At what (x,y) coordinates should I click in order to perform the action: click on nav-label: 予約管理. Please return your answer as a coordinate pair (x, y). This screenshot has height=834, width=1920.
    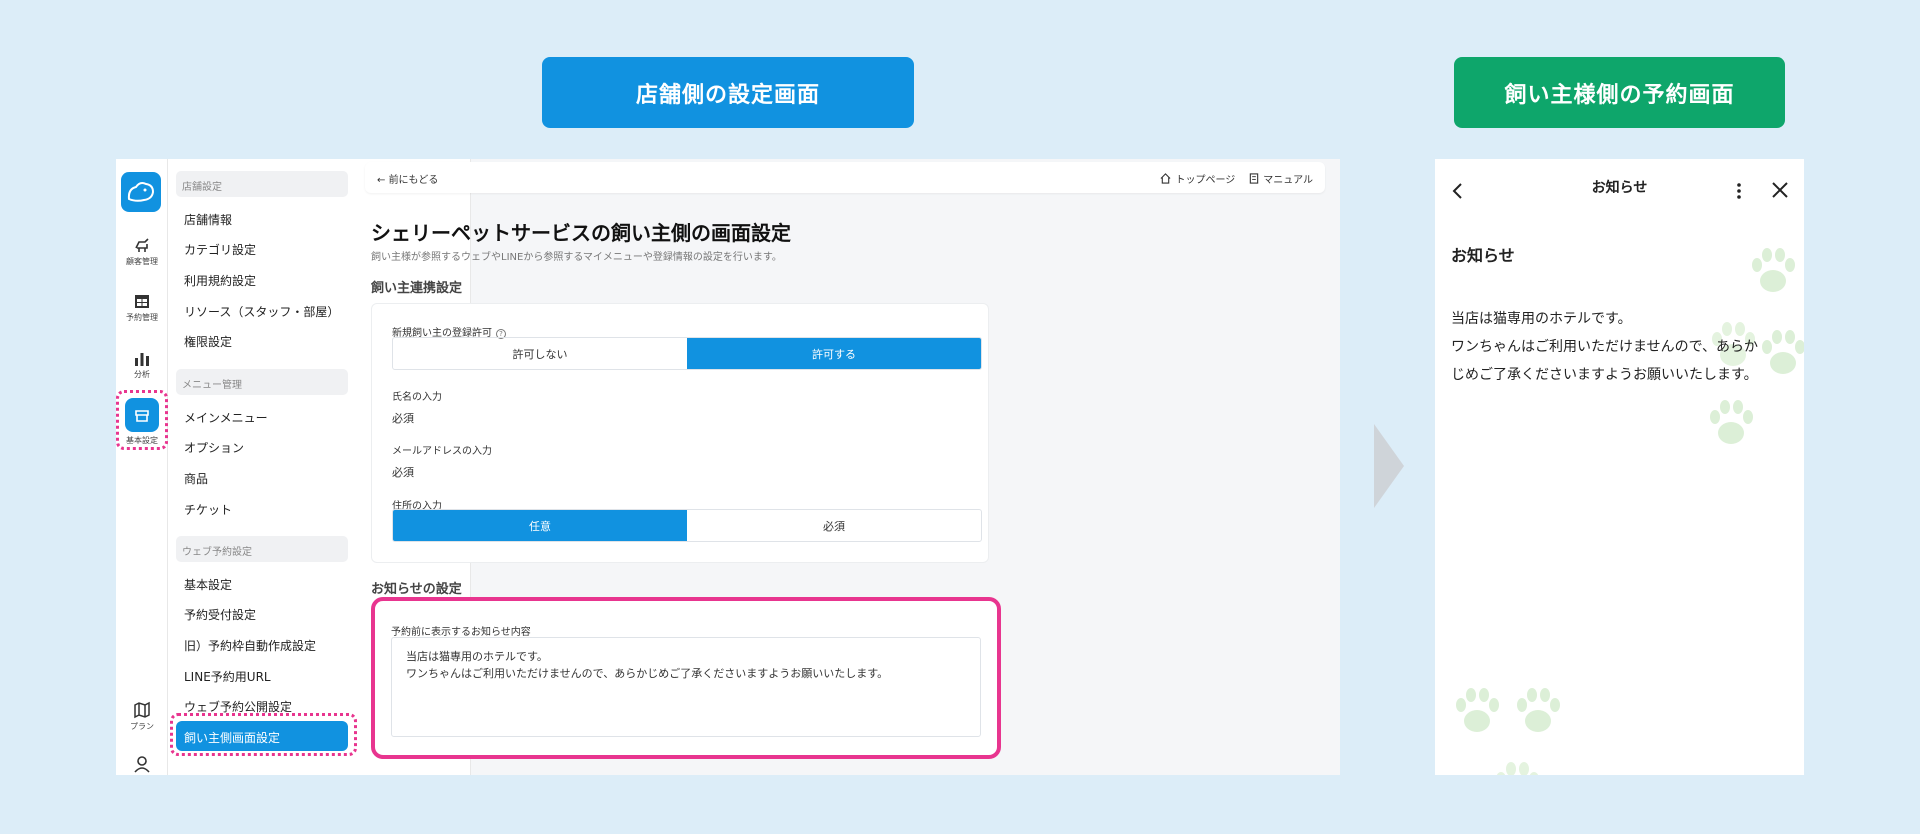
    Looking at the image, I should click on (142, 317).